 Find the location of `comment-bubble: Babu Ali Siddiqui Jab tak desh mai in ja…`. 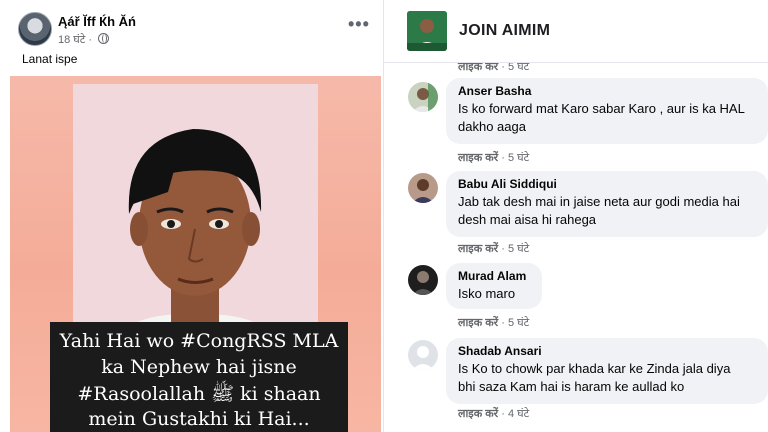

comment-bubble: Babu Ali Siddiqui Jab tak desh mai in ja… is located at coordinates (607, 204).